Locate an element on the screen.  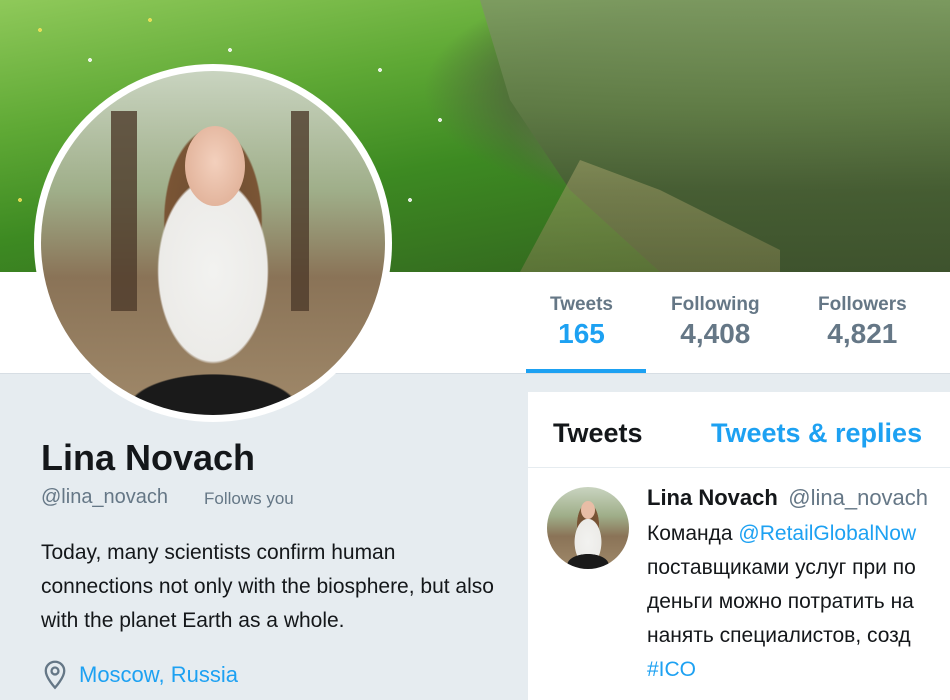
follows-you-badge: Follows you is located at coordinates (249, 498).